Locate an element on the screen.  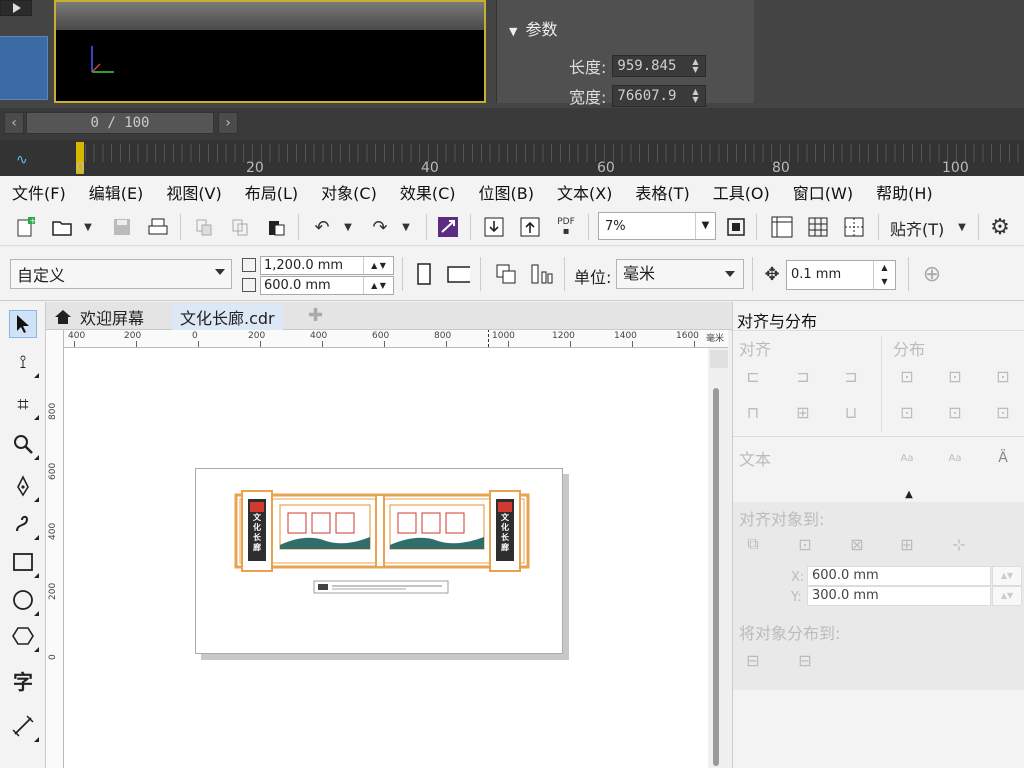
zoom-level-combo: 7% ▼ is located at coordinates (657, 226).